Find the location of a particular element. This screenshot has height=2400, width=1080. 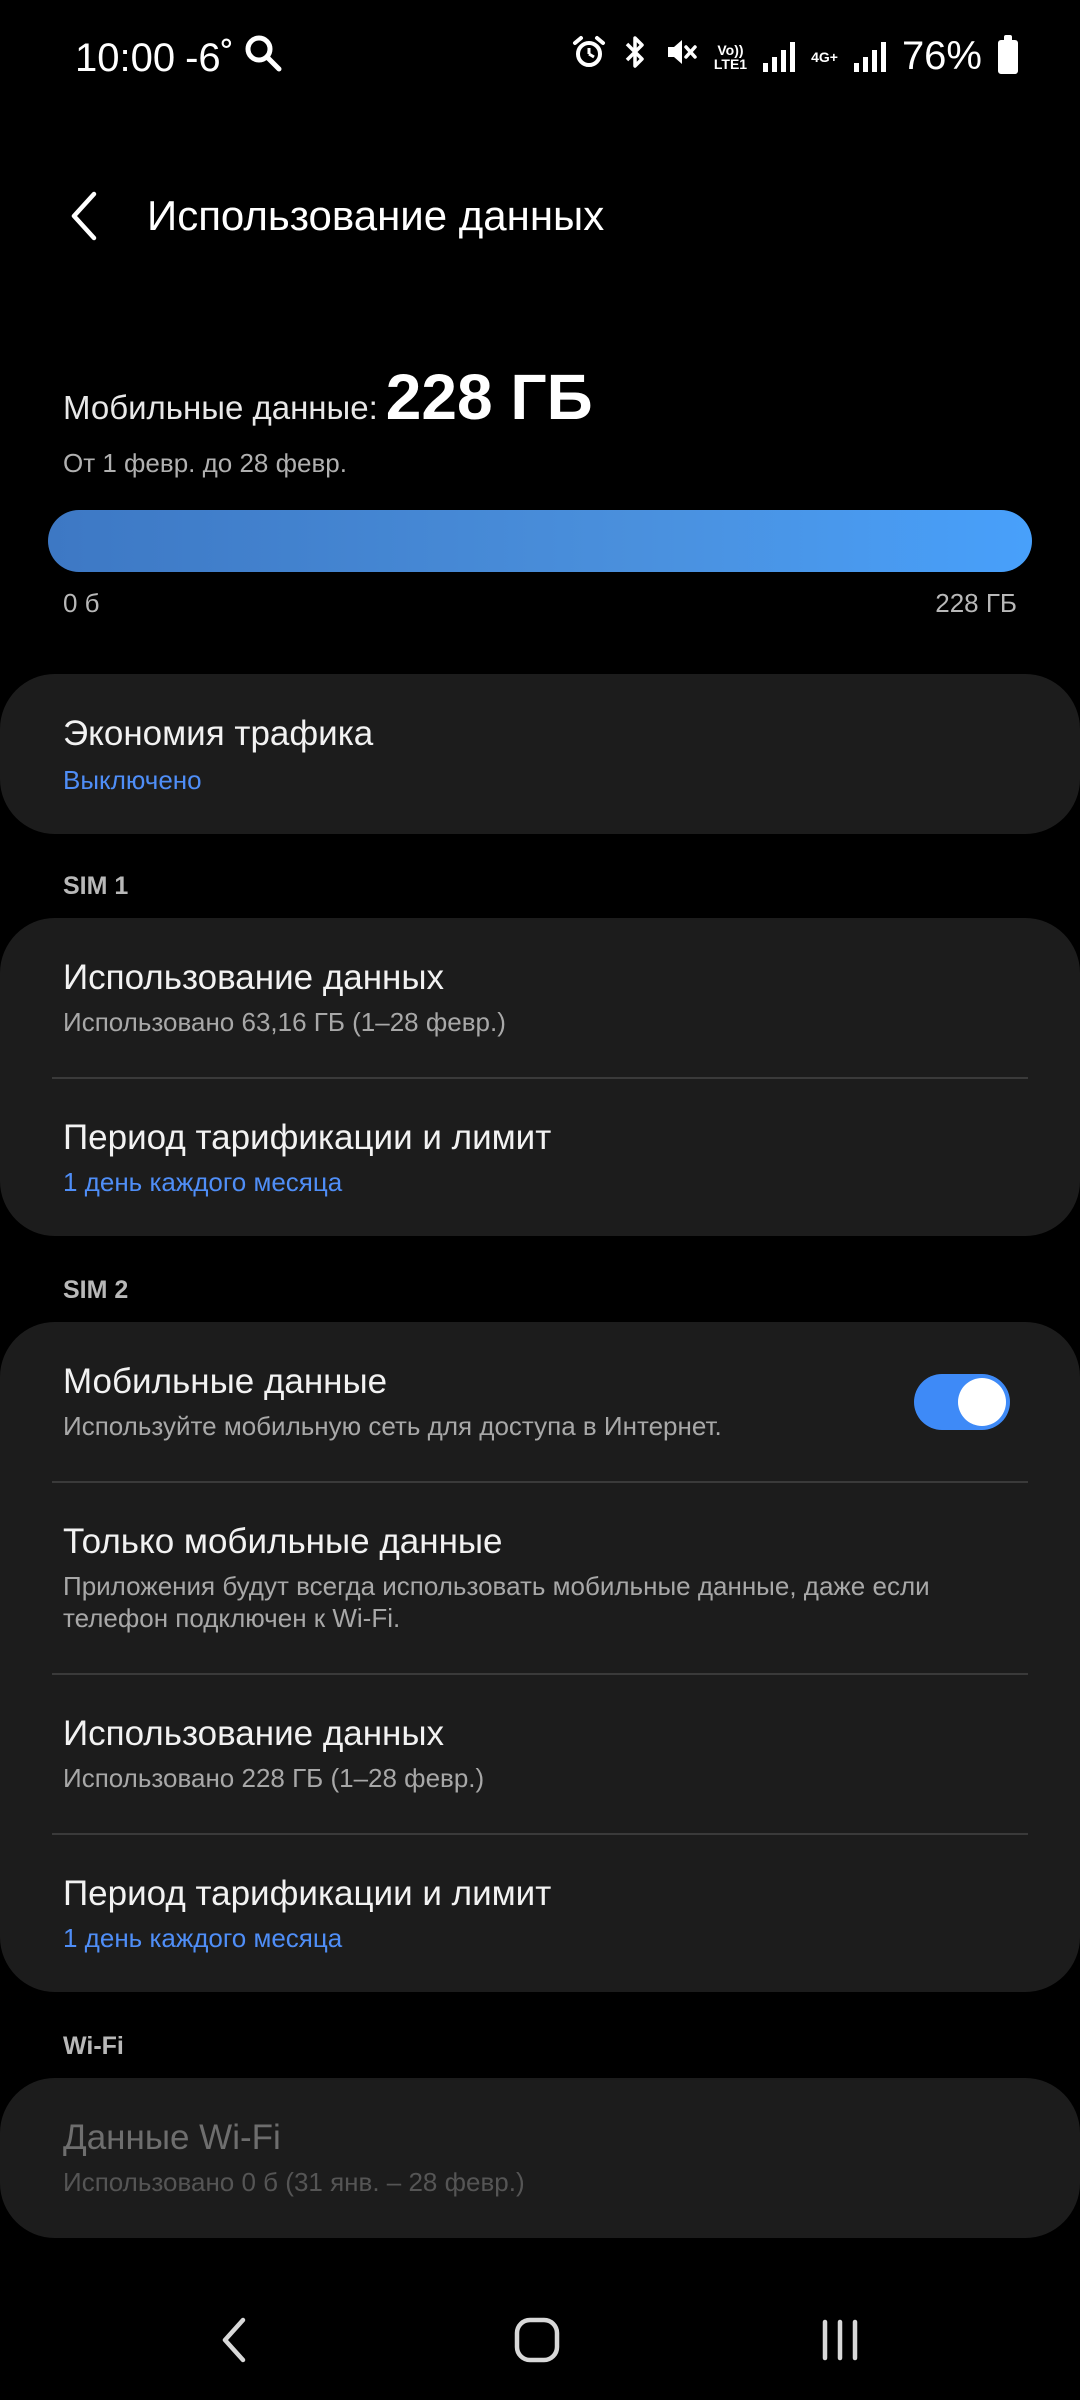

wifi-data-title: Данные Wi-Fi is located at coordinates (172, 2137).